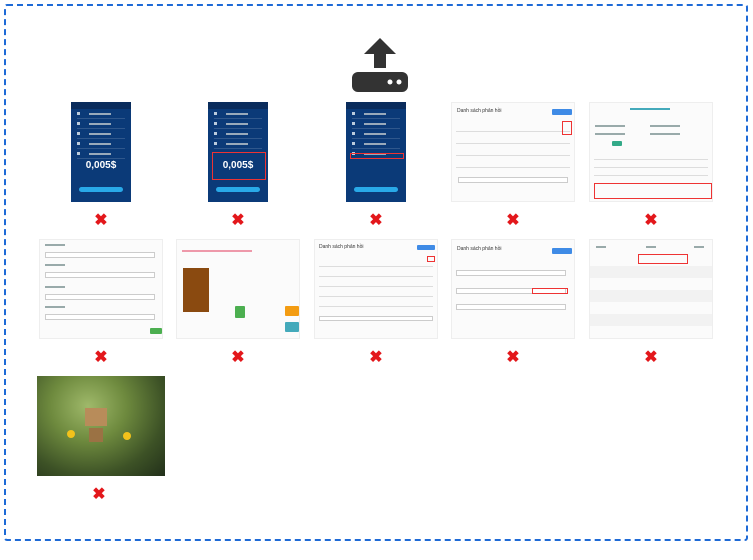  What do you see at coordinates (380, 65) in the screenshot?
I see `upload-server-icon` at bounding box center [380, 65].